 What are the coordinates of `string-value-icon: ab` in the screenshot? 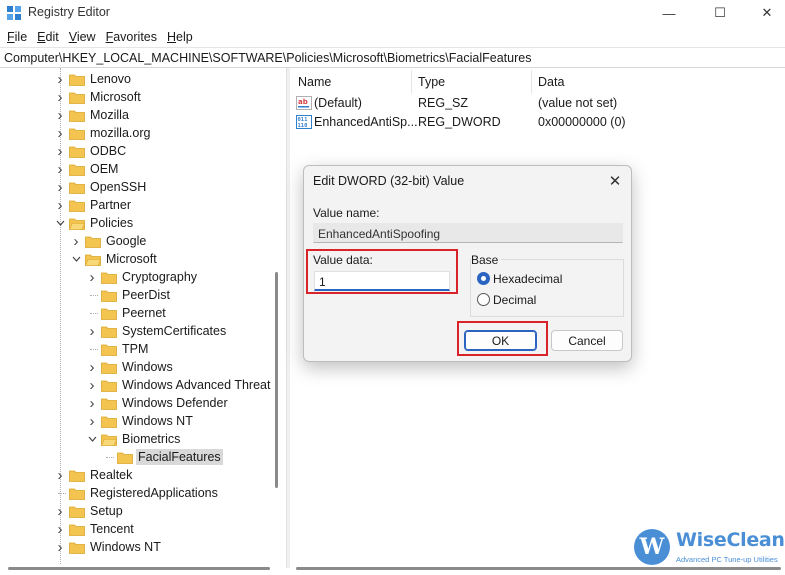 It's located at (304, 103).